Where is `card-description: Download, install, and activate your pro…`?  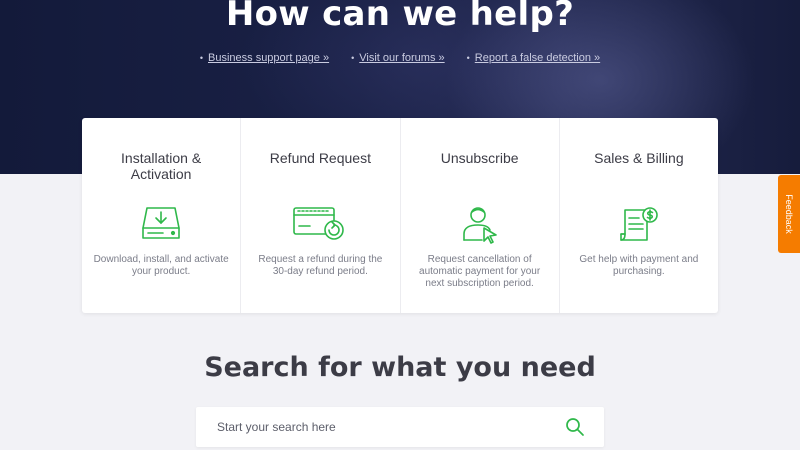 card-description: Download, install, and activate your pro… is located at coordinates (161, 265).